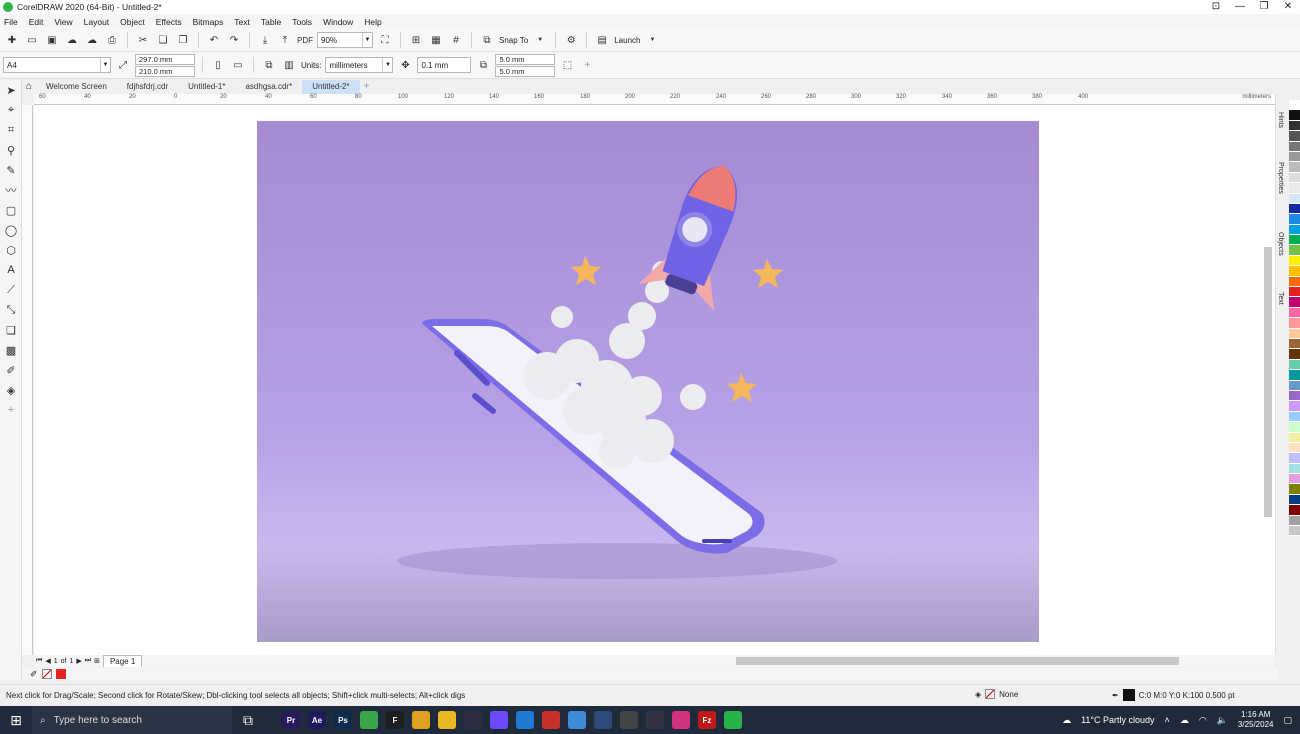  What do you see at coordinates (587, 65) in the screenshot?
I see `add-icon: +` at bounding box center [587, 65].